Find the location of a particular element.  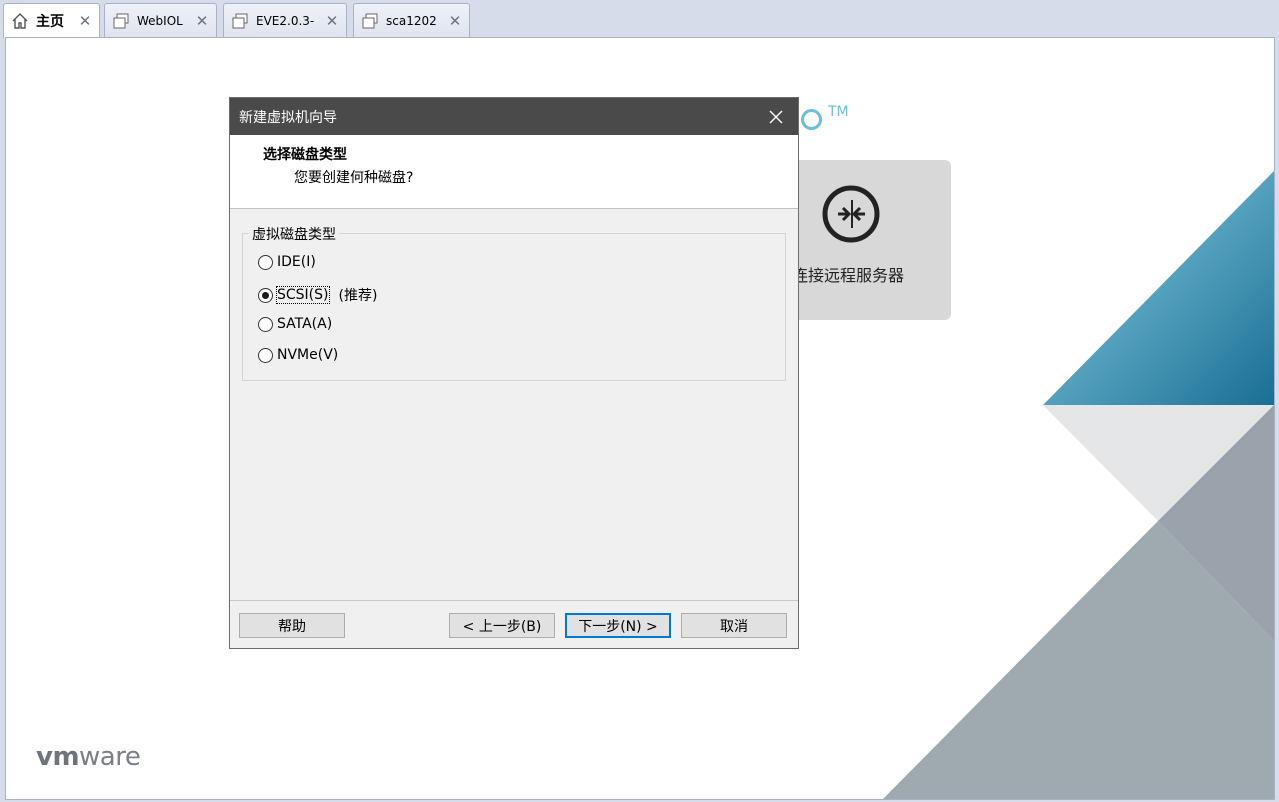

tab-label: WebIOL is located at coordinates (160, 20).